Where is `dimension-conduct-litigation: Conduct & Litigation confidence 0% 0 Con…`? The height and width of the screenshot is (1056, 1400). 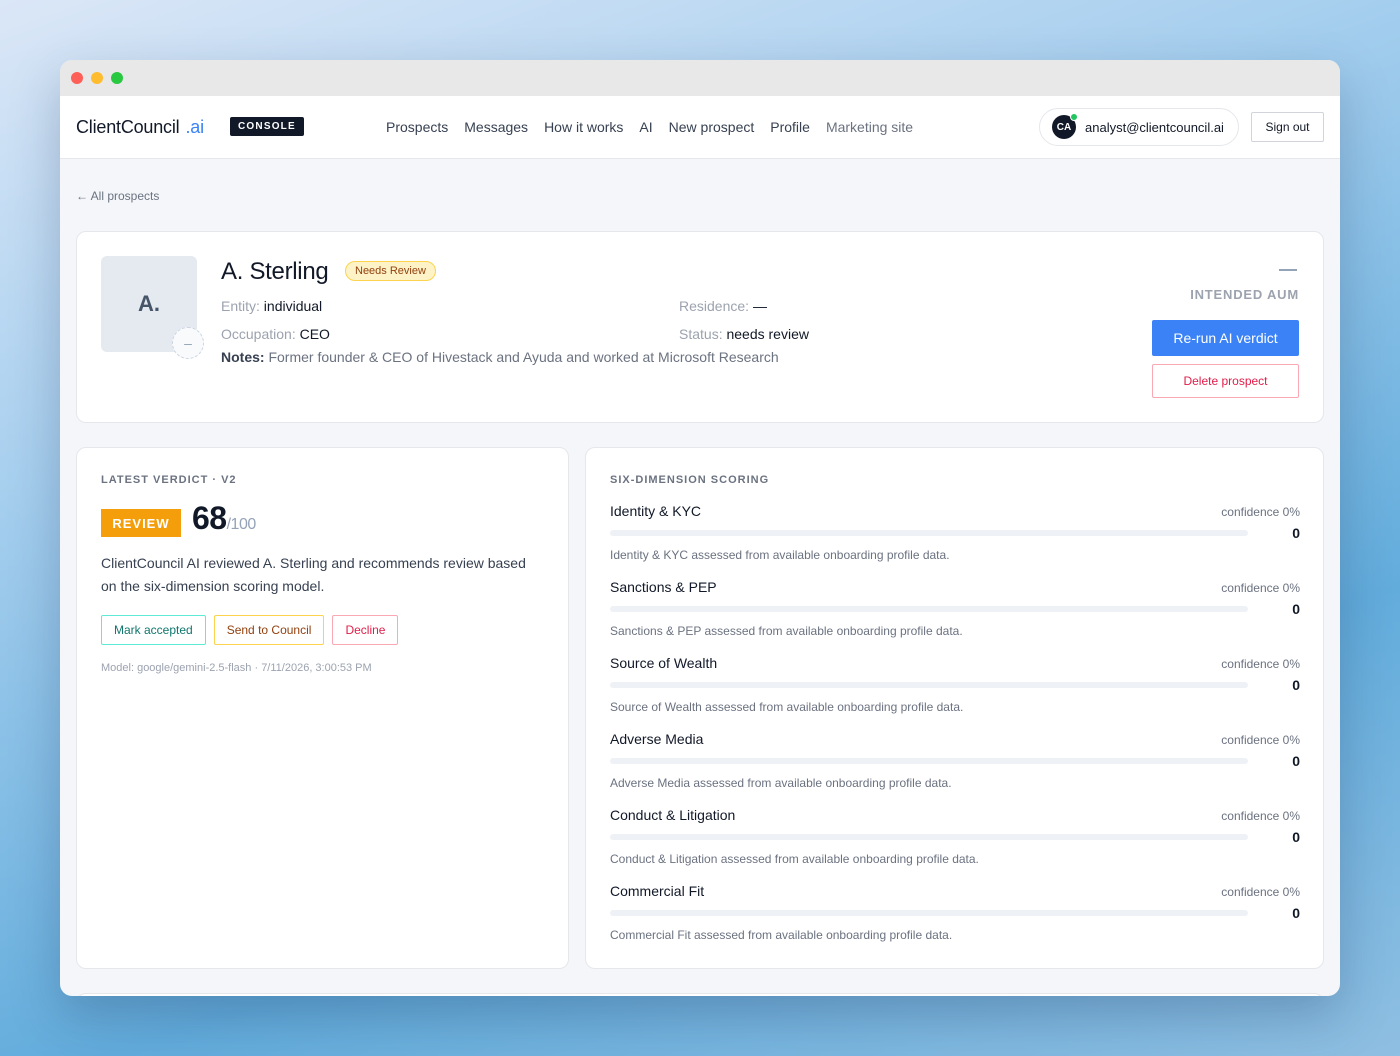 dimension-conduct-litigation: Conduct & Litigation confidence 0% 0 Con… is located at coordinates (955, 845).